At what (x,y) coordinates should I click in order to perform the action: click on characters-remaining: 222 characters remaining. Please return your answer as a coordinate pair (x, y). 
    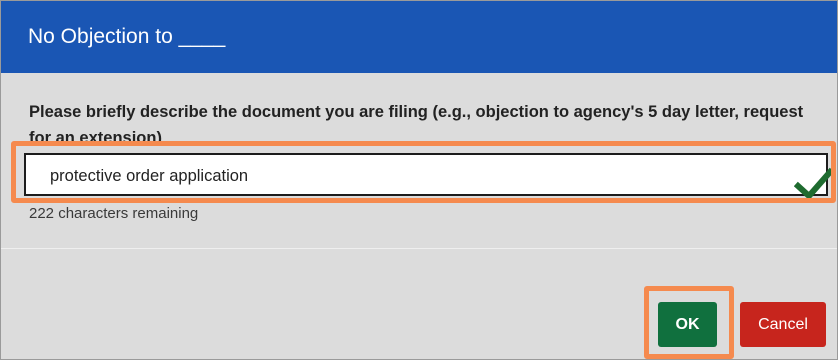
    Looking at the image, I should click on (114, 213).